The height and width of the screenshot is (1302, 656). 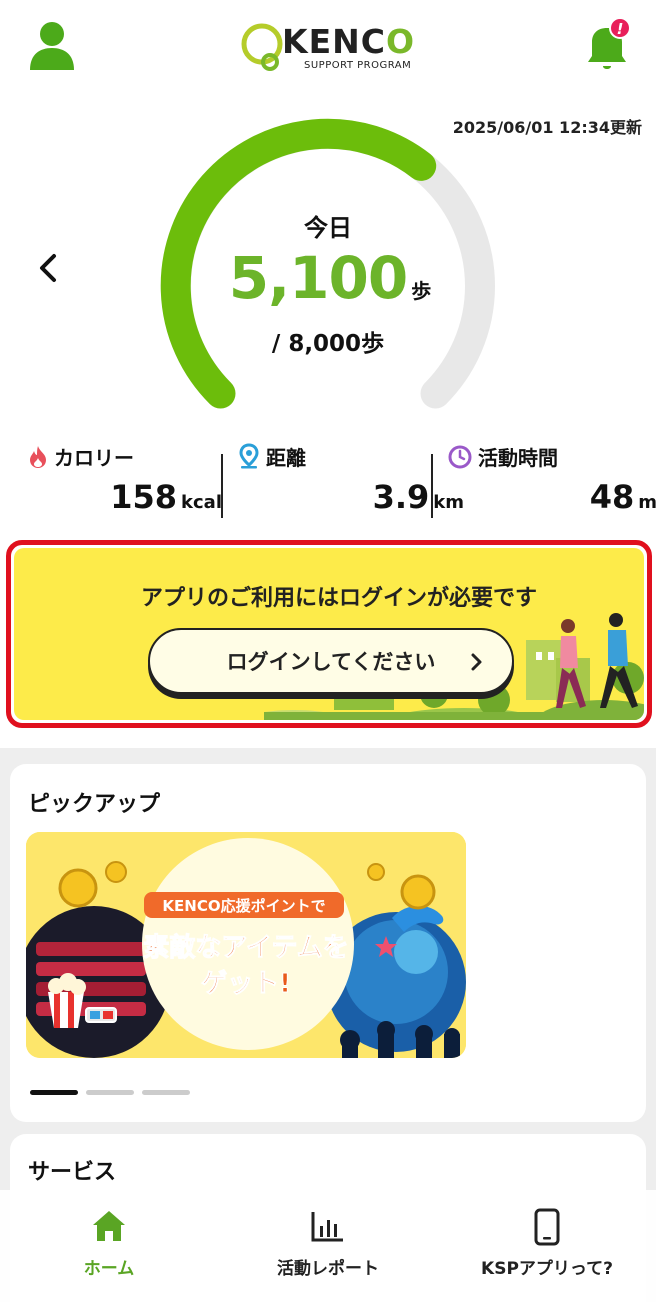 I want to click on bottom-tab-bar: ホーム 活動レポート KSPアプリって?, so click(x=328, y=1246).